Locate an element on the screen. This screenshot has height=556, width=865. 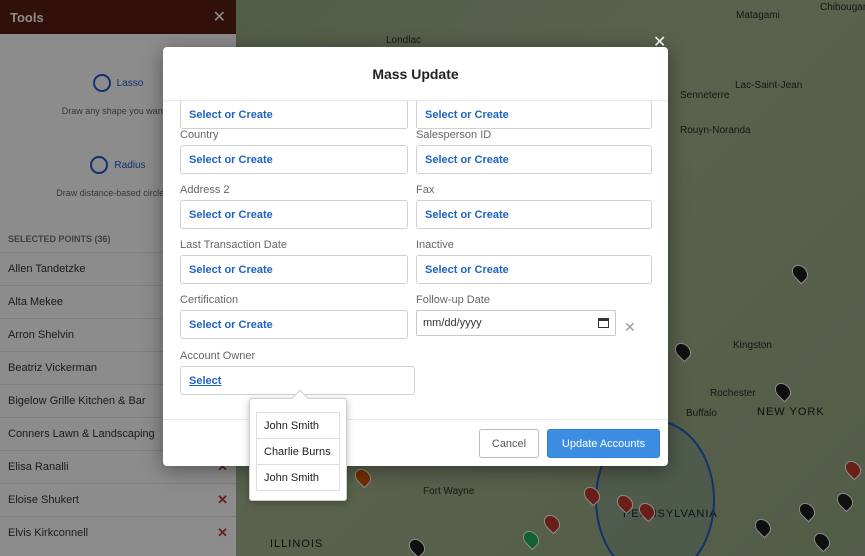
field-label: Certification is located at coordinates (209, 300).